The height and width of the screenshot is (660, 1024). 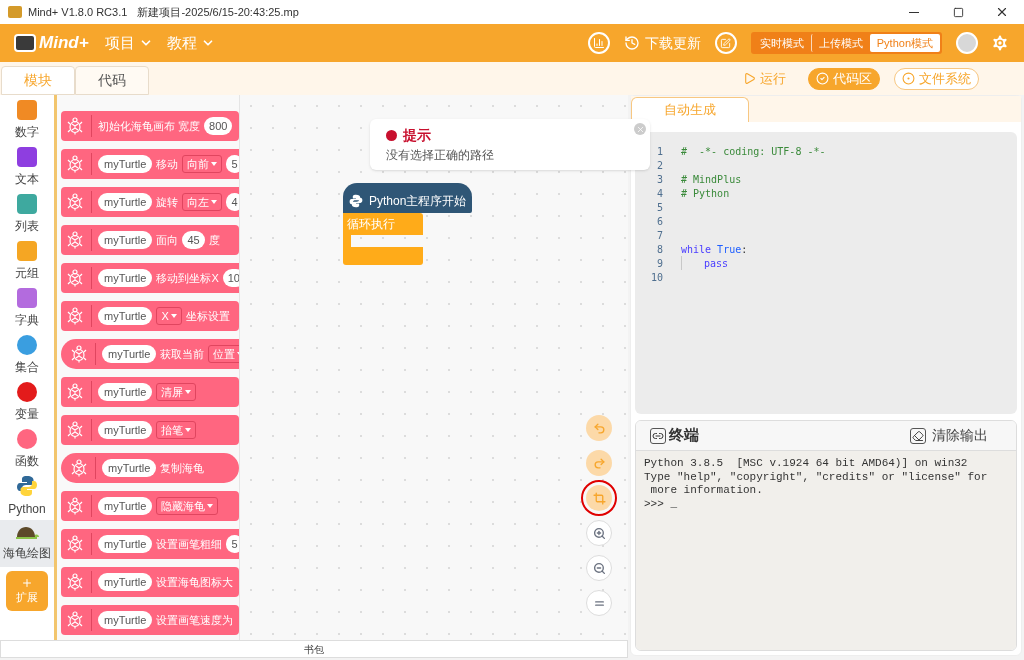 I want to click on code-block: myTurtle 隐藏海龟, so click(x=150, y=506).